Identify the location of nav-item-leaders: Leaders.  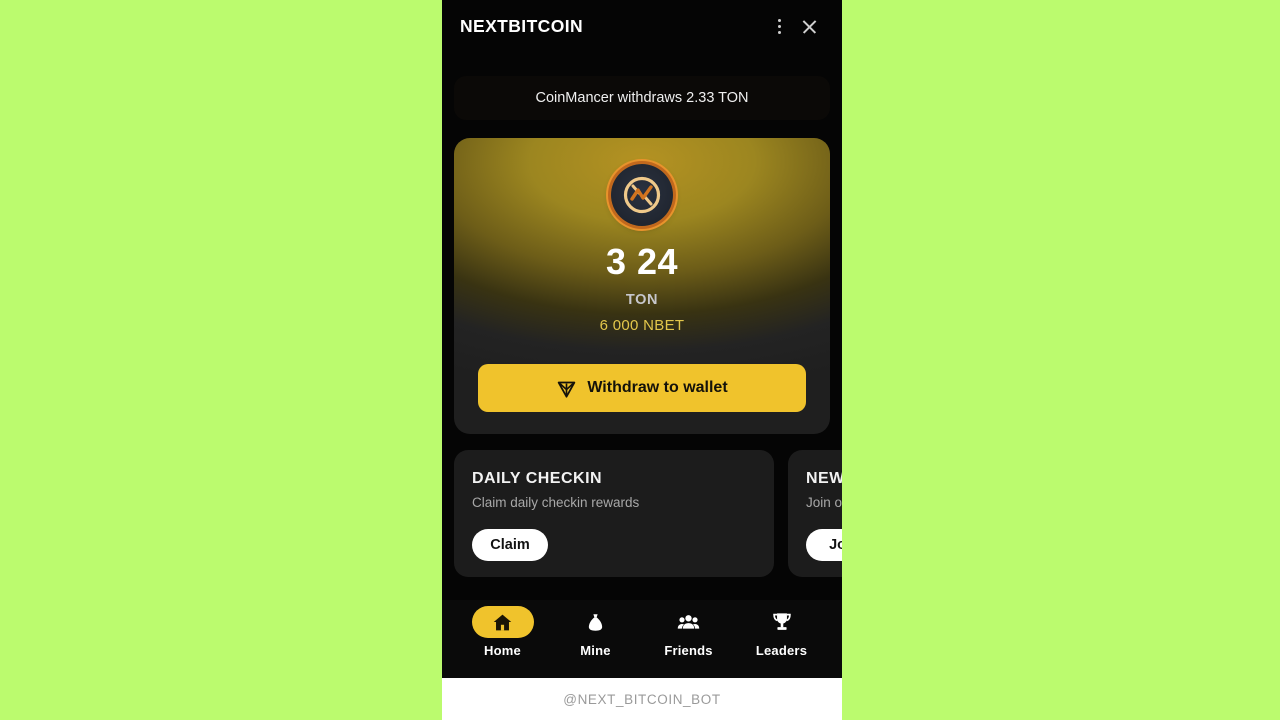
(781, 632).